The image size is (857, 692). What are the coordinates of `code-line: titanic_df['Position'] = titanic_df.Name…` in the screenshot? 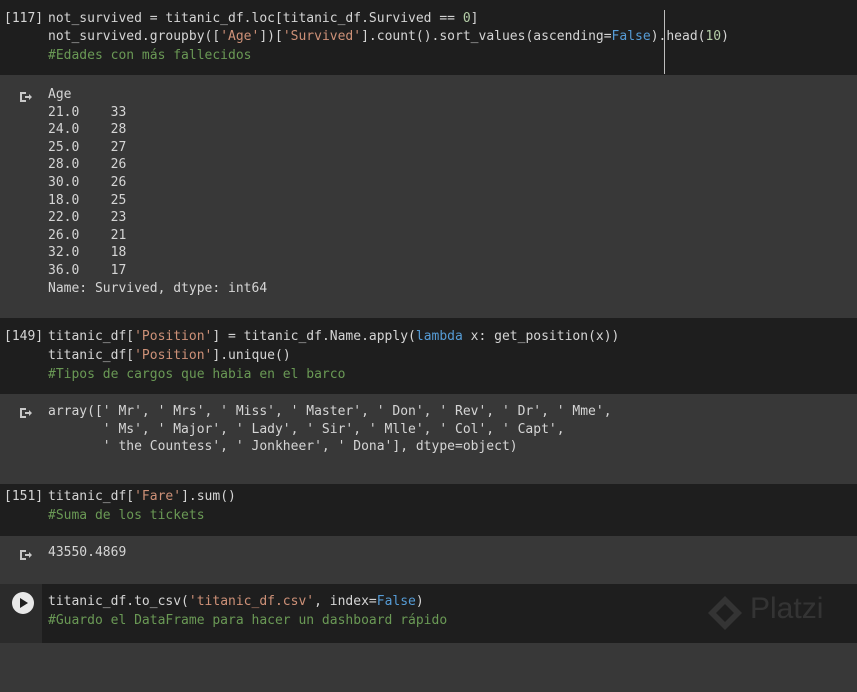 It's located at (333, 337).